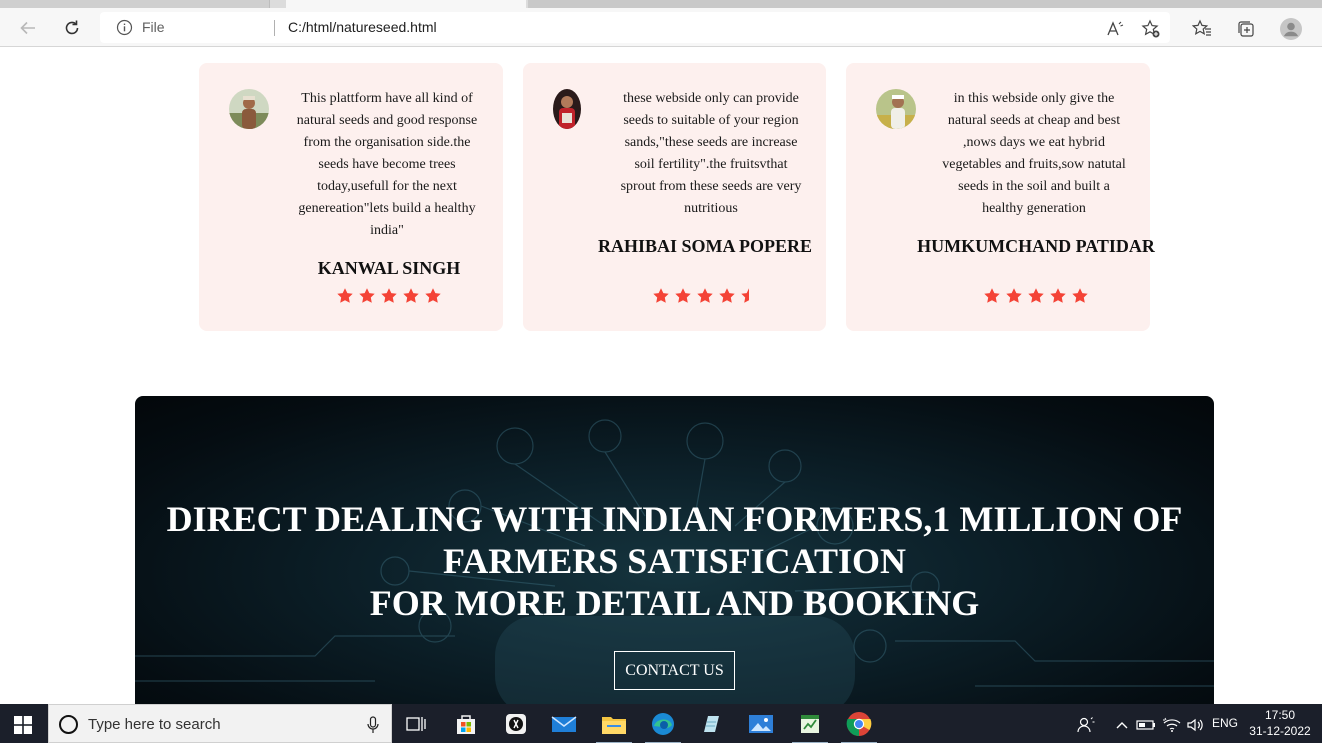  What do you see at coordinates (406, 4) in the screenshot?
I see `browser-tab-active` at bounding box center [406, 4].